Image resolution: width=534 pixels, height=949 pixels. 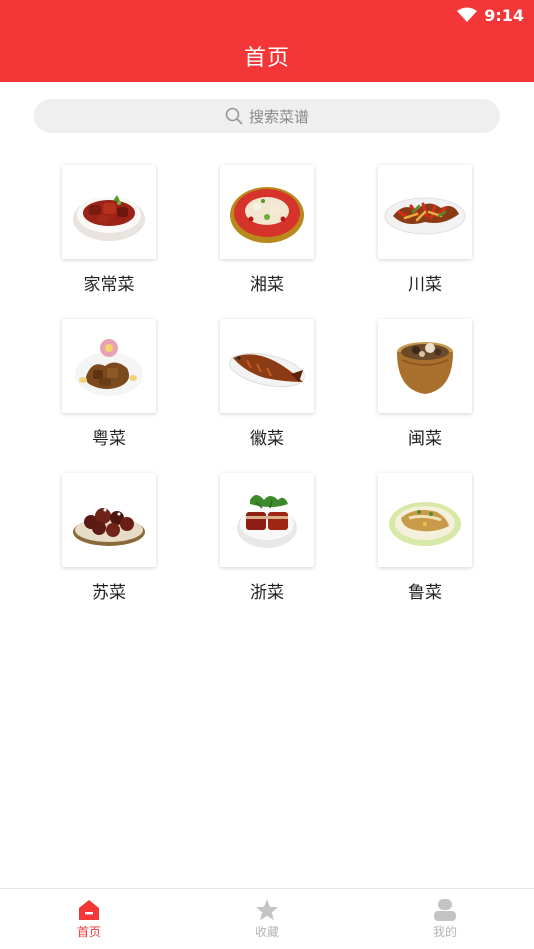 What do you see at coordinates (267, 370) in the screenshot?
I see `braised-fish-image` at bounding box center [267, 370].